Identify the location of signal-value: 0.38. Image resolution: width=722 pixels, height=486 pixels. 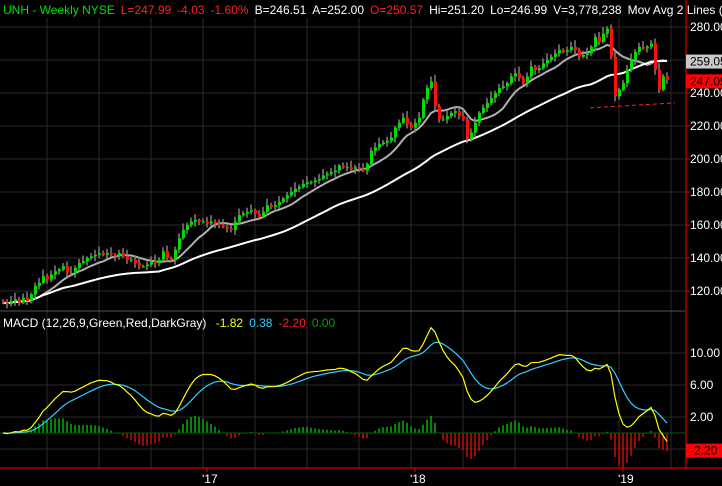
(261, 323).